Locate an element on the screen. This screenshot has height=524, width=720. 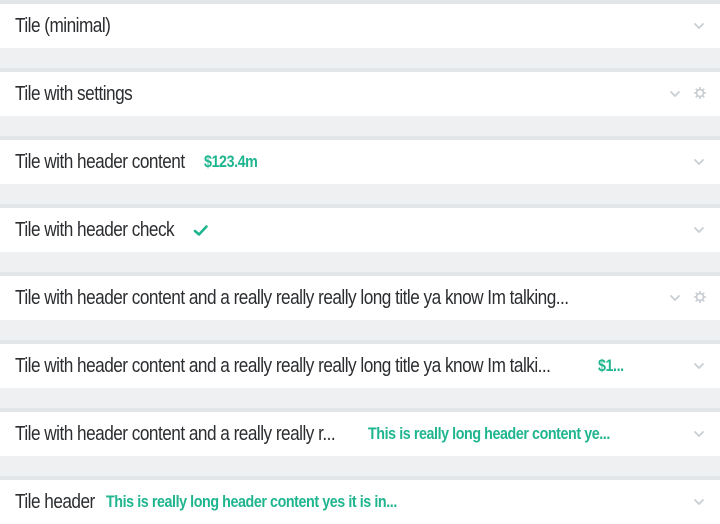
tile-title: Tile with settings is located at coordinates (74, 93).